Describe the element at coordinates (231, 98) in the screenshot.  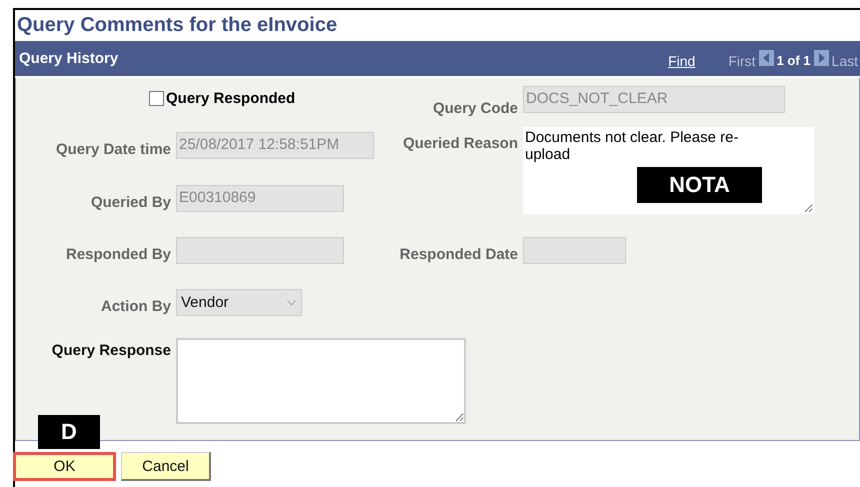
I see `checkbox-label: Query Responded` at that location.